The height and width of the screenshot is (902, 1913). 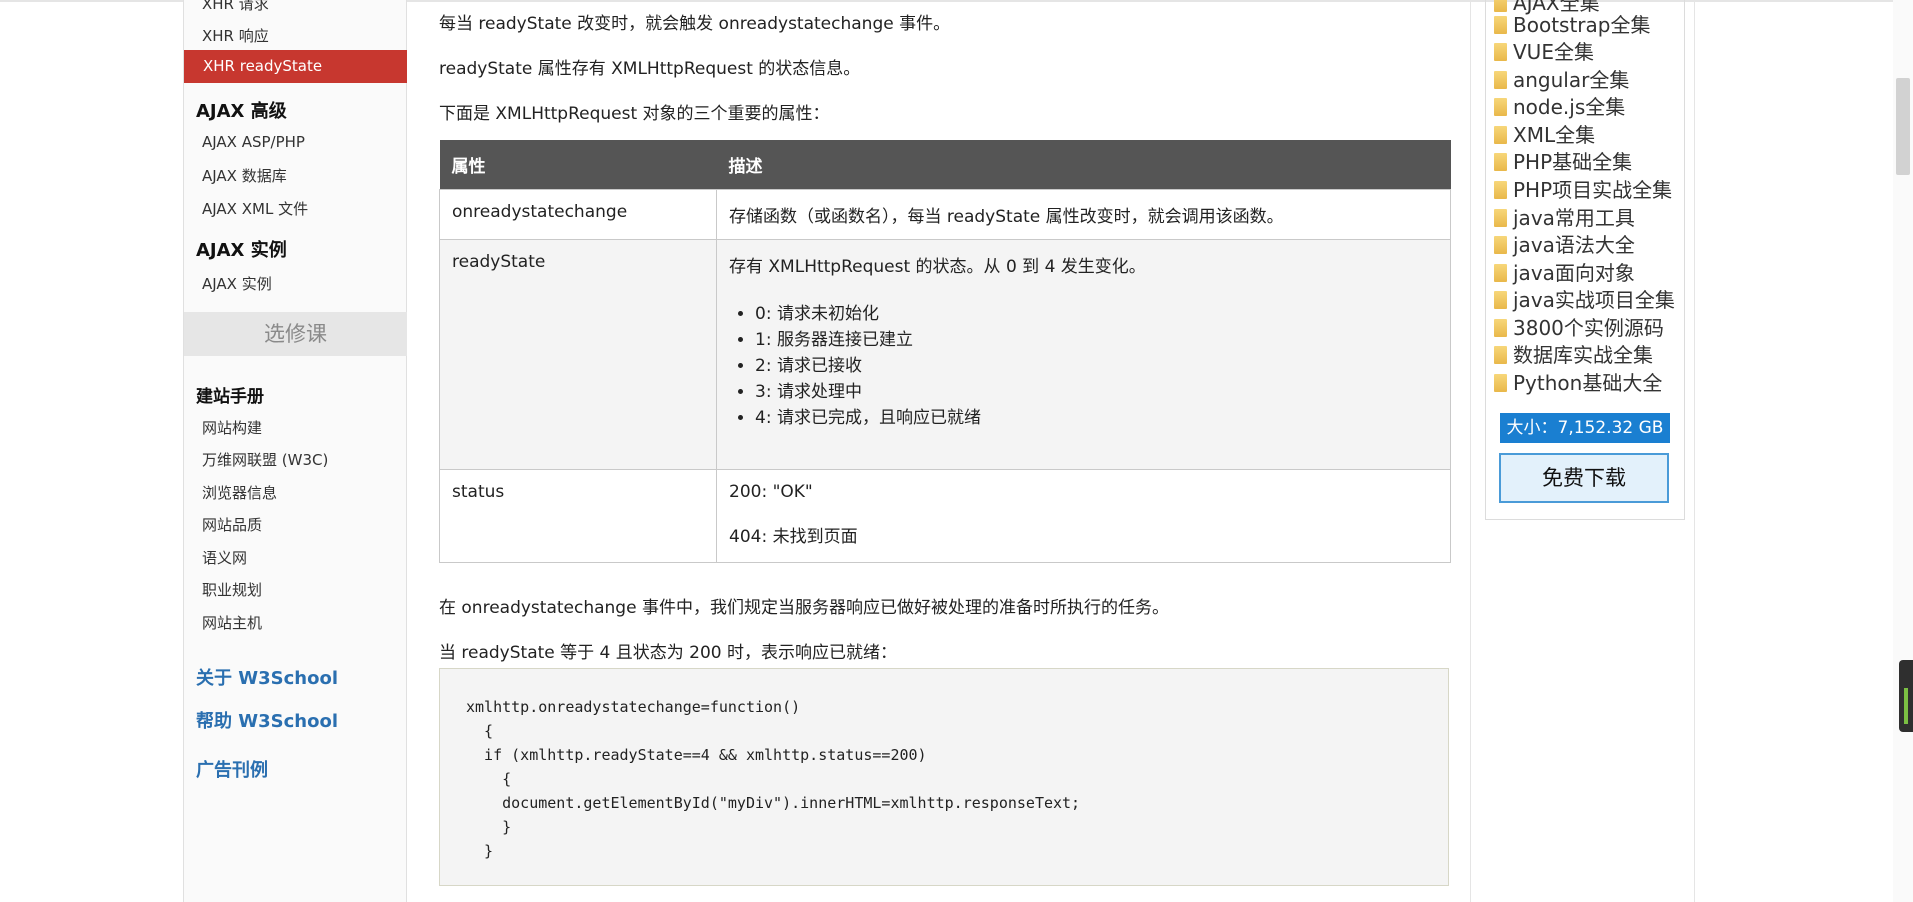 I want to click on nav-item-browser-info: 浏览器信息, so click(x=239, y=492).